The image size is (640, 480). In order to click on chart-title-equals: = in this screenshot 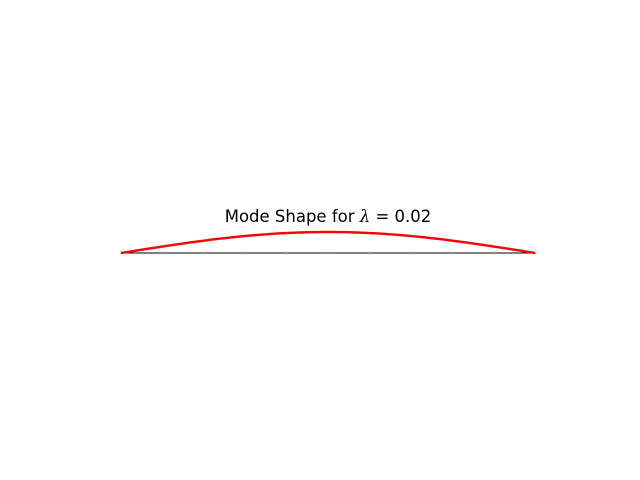, I will do `click(382, 216)`.